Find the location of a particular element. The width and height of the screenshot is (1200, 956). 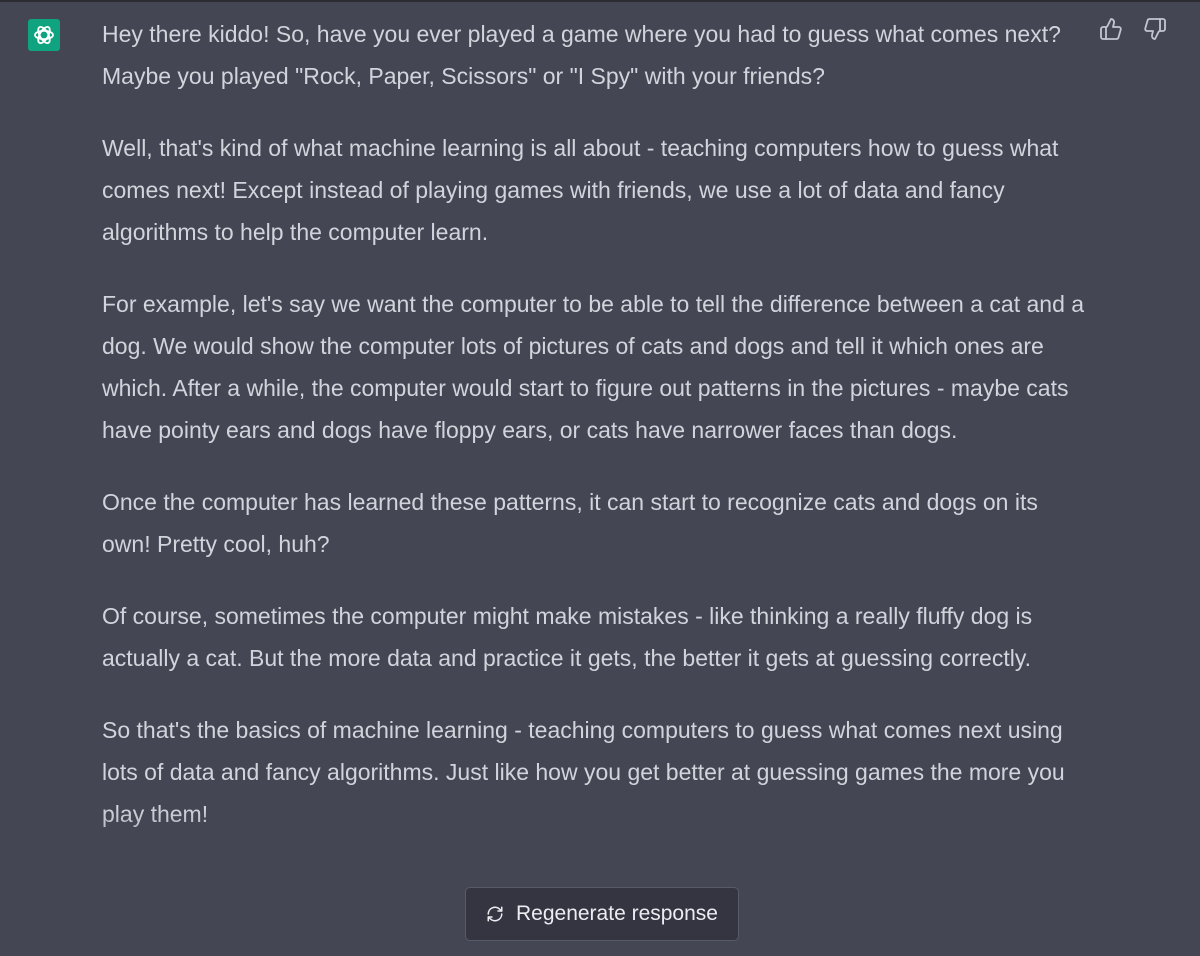

thumbs-down-icon is located at coordinates (1155, 29).